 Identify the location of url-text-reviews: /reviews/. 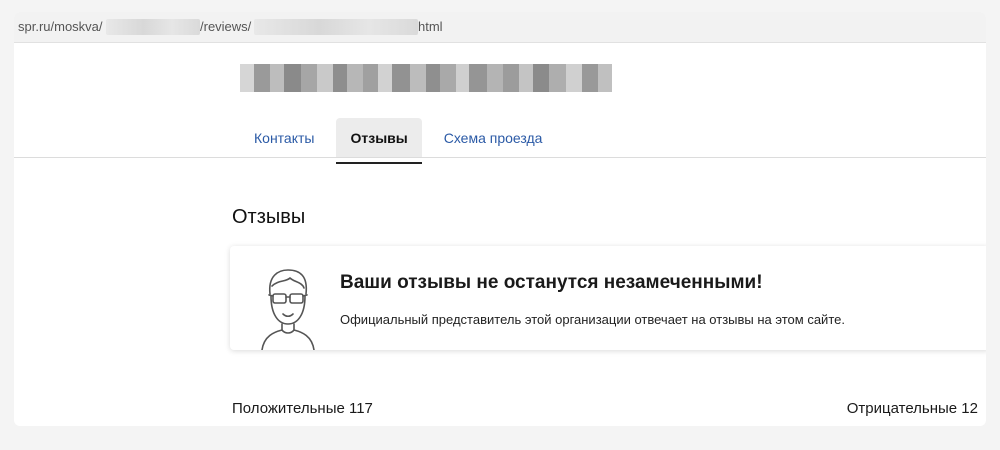
(226, 26).